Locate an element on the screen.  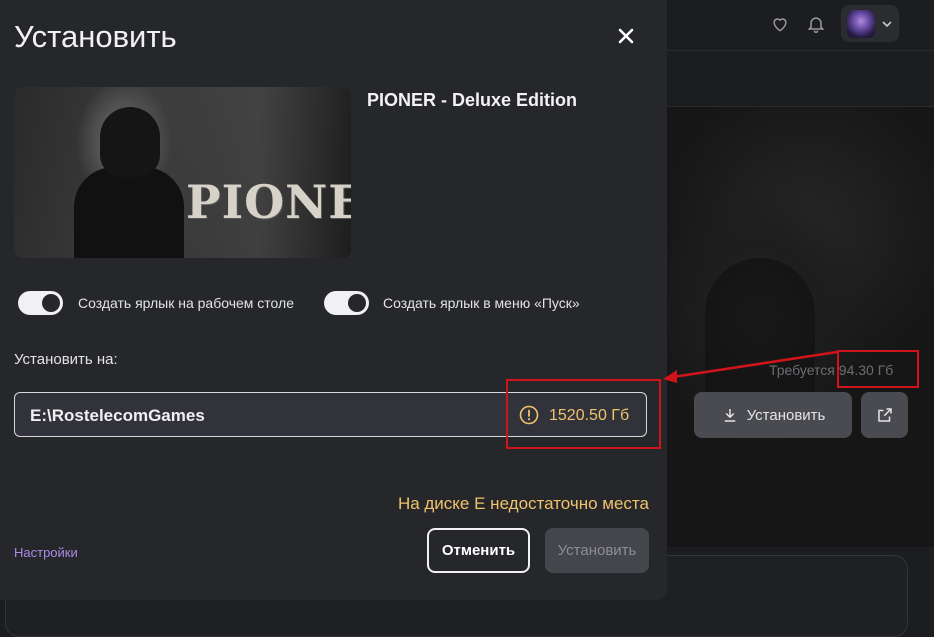
cover-head is located at coordinates (130, 142).